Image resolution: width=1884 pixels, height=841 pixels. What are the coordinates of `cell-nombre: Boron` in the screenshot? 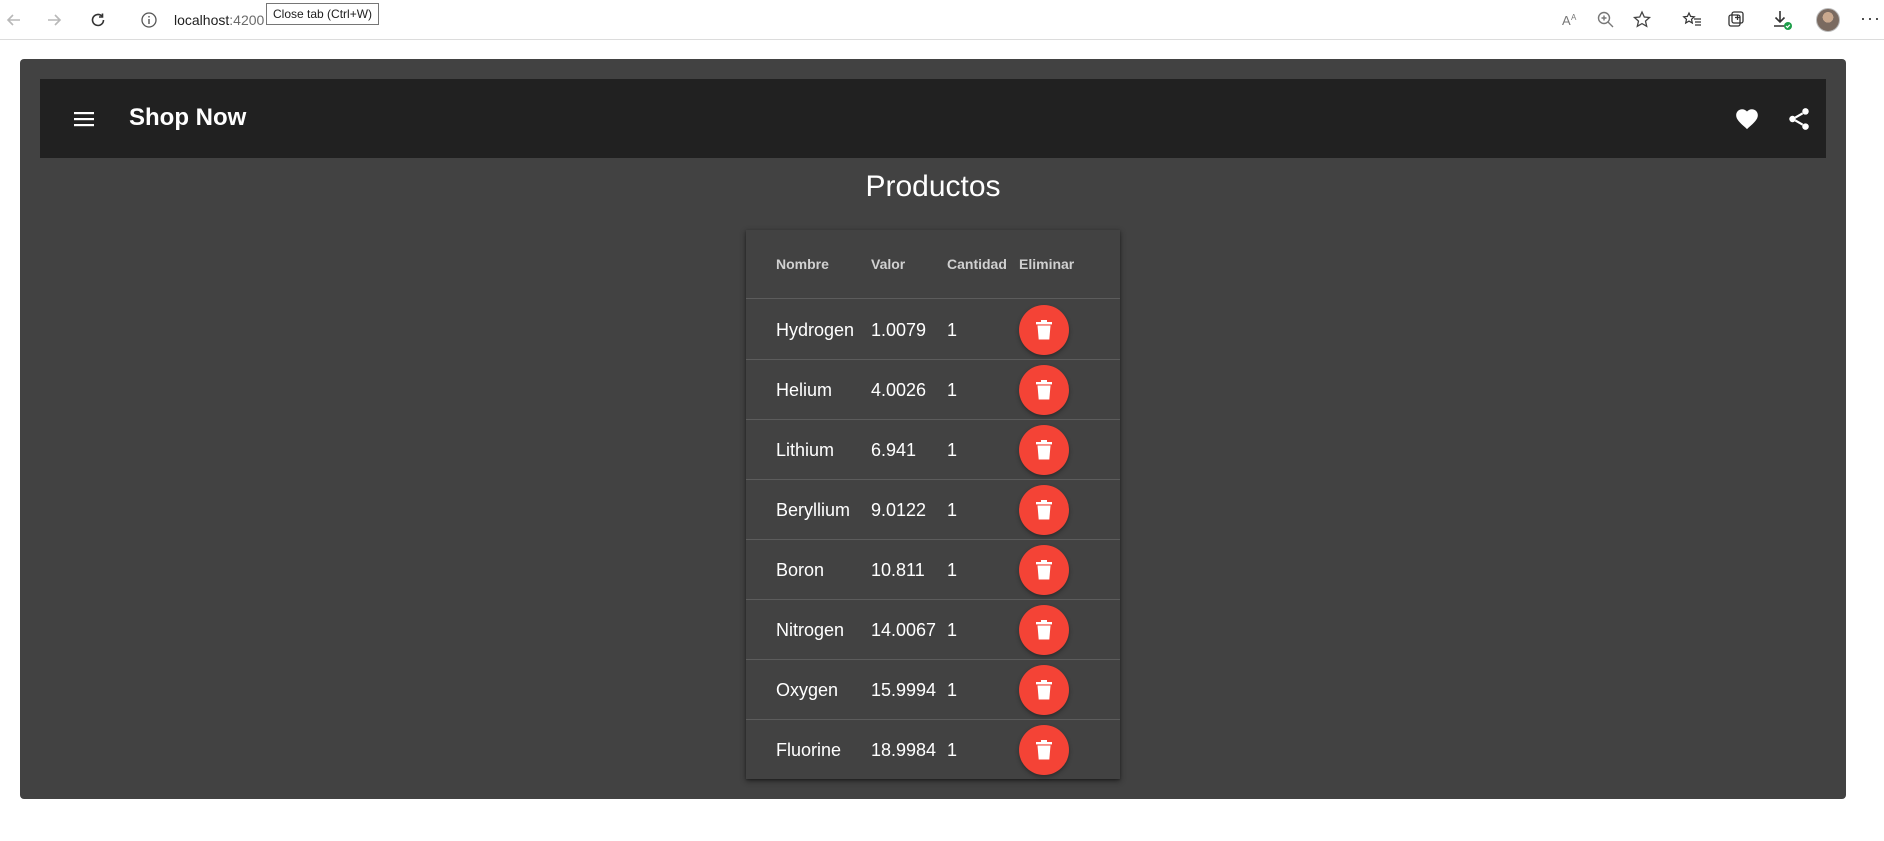 It's located at (800, 570).